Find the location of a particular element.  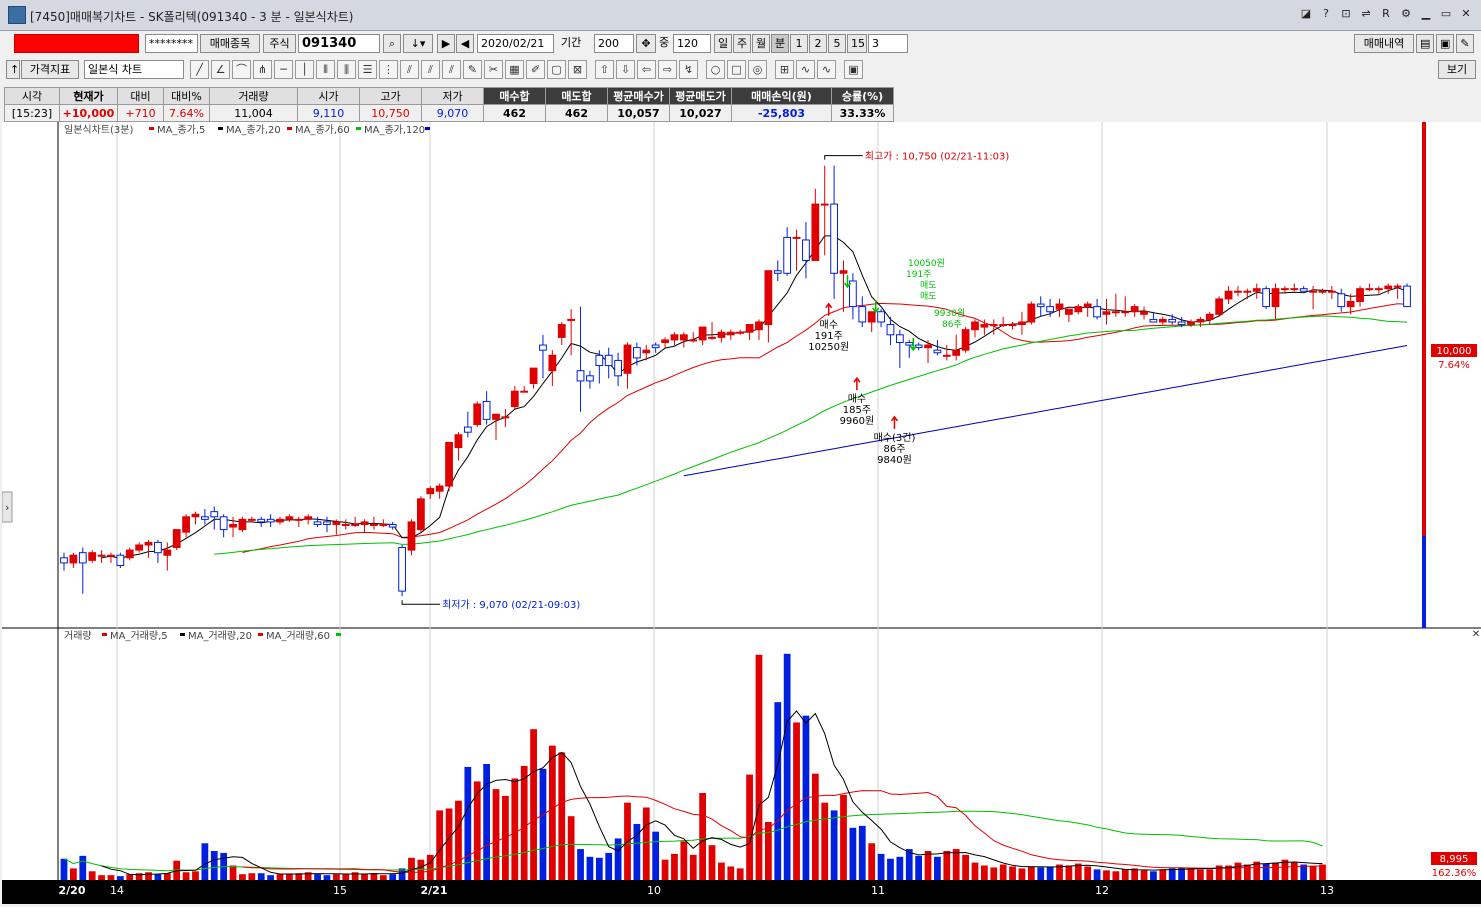

eraser-icon: ✂ is located at coordinates (493, 69).